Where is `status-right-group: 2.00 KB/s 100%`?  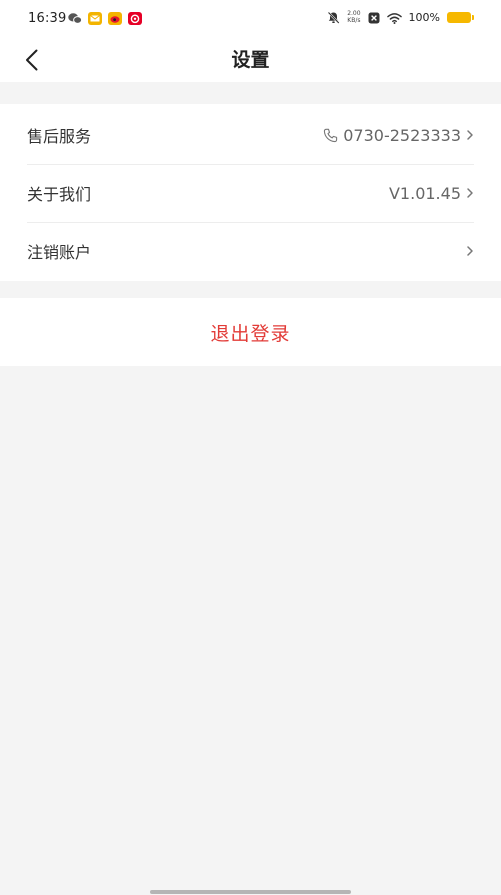 status-right-group: 2.00 KB/s 100% is located at coordinates (400, 17).